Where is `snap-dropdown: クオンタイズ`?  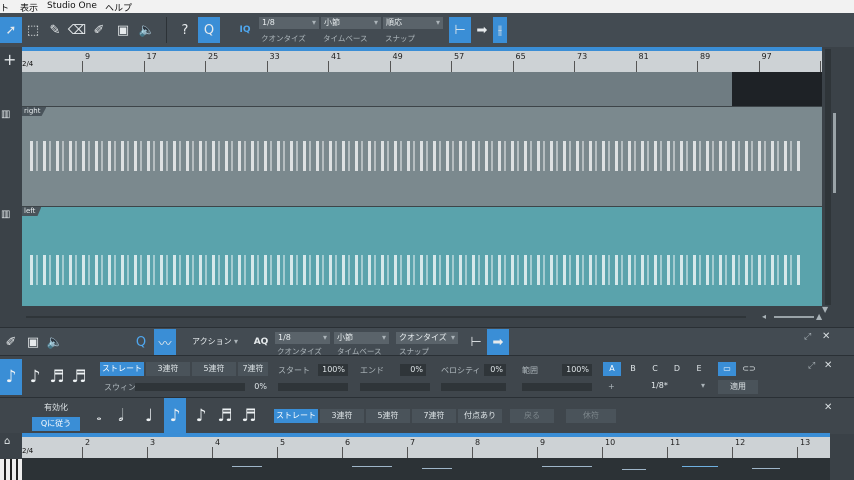
snap-dropdown: クオンタイズ is located at coordinates (427, 338).